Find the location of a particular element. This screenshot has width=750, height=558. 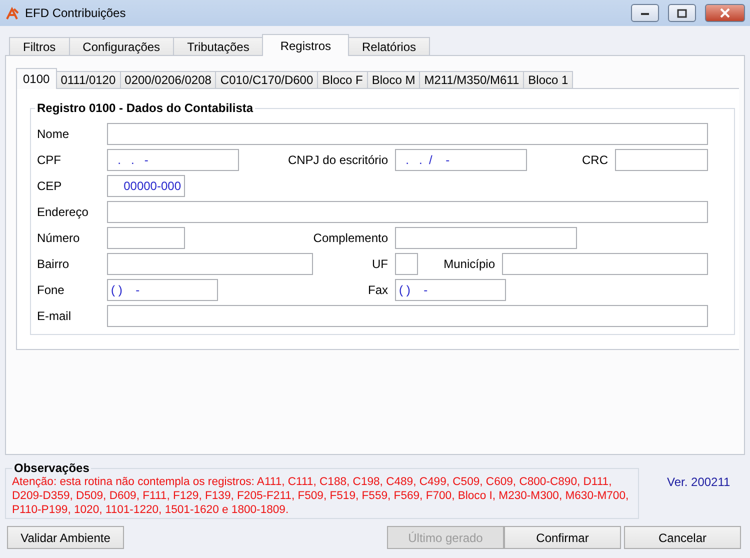

field-label: Município is located at coordinates (469, 264).